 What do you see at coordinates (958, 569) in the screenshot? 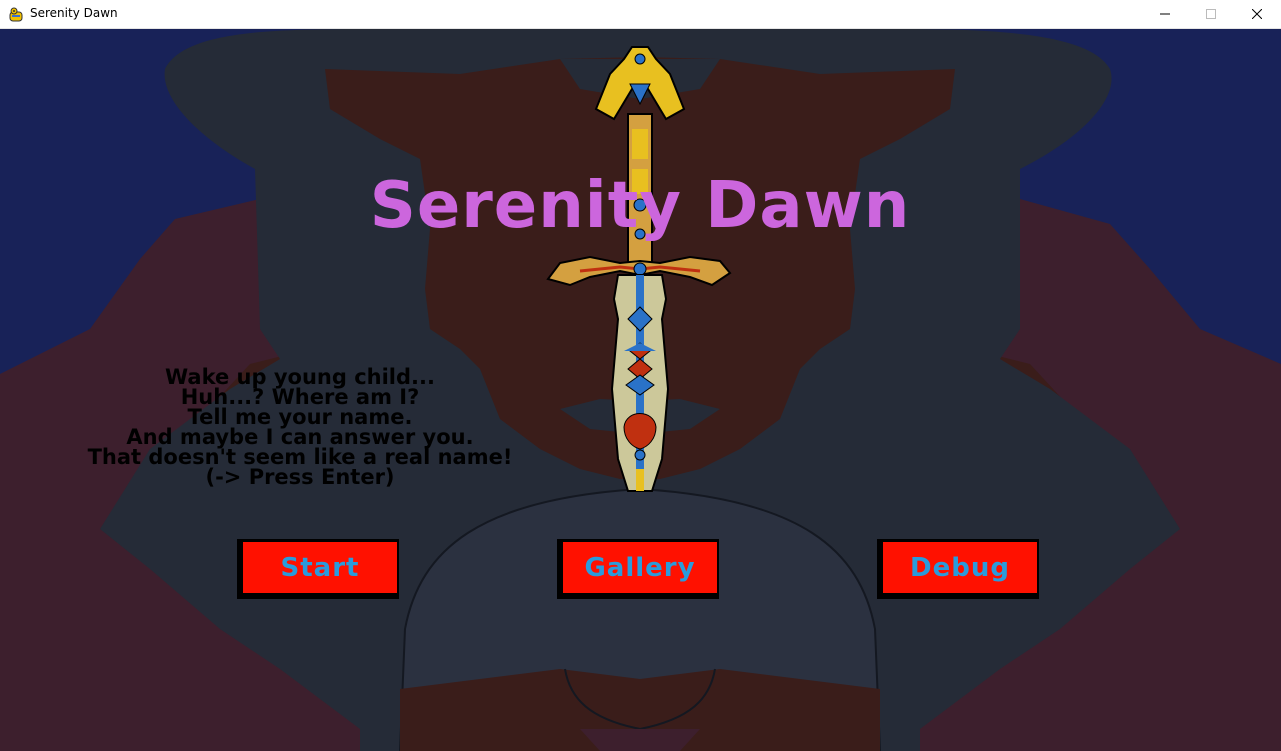
I see `debug-button: Debug` at bounding box center [958, 569].